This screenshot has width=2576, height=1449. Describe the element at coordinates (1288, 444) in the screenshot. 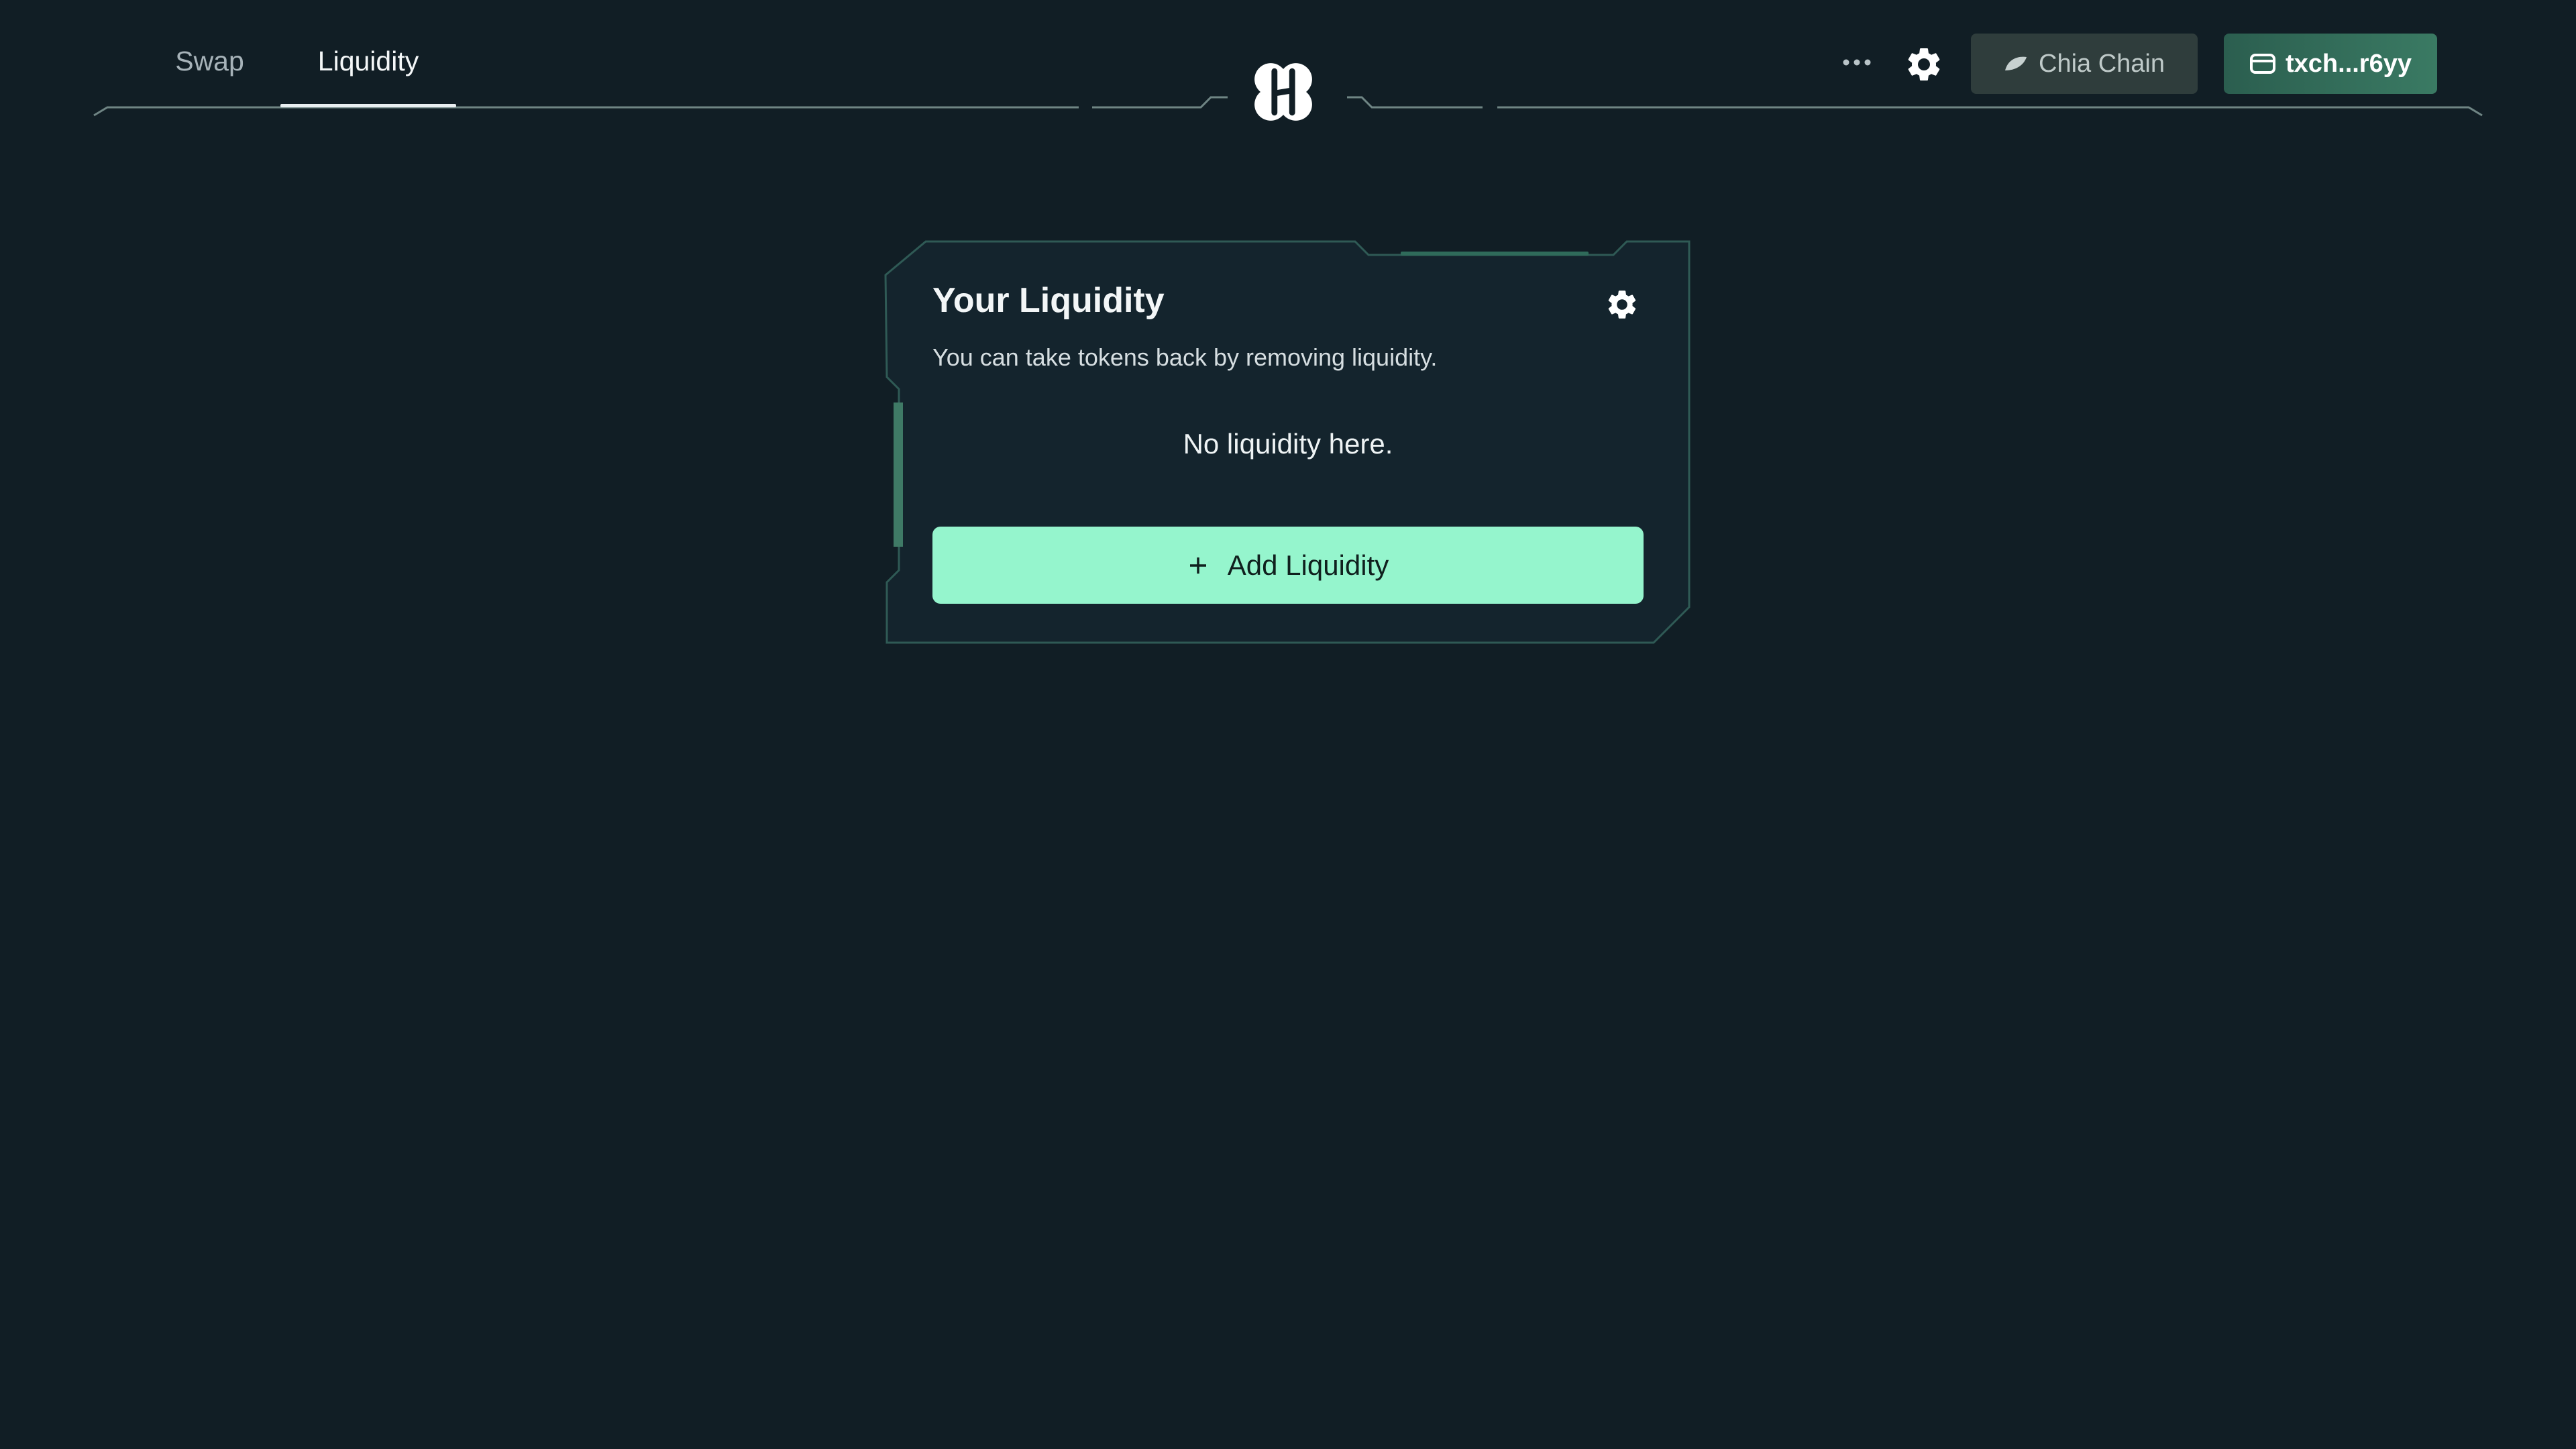

I see `empty-state-message: No liquidity here.` at that location.